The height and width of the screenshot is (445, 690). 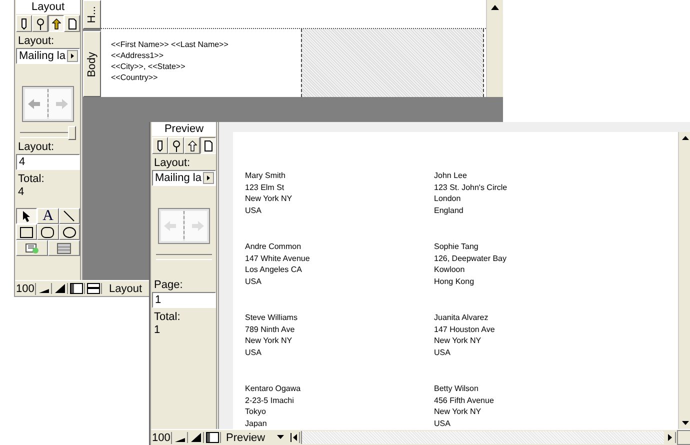 I want to click on oval-icon, so click(x=69, y=232).